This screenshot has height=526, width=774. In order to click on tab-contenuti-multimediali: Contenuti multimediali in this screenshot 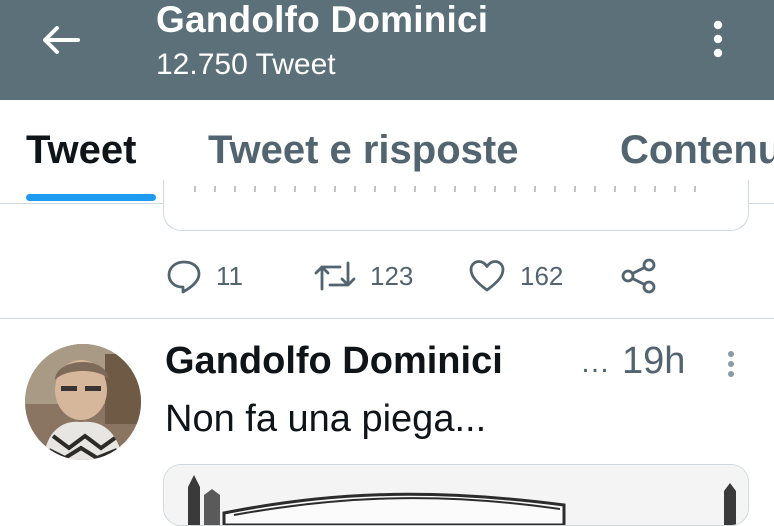, I will do `click(697, 150)`.